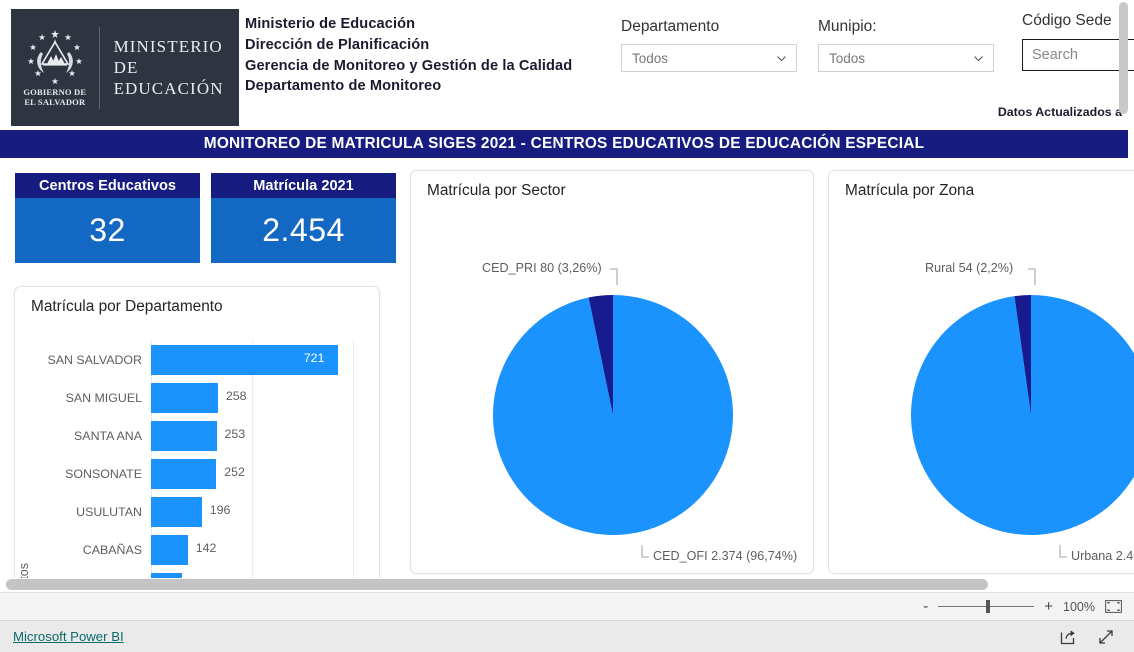 This screenshot has width=1134, height=652. I want to click on kpi-card-matricula-2021: Matrícula 2021 2.454, so click(303, 218).